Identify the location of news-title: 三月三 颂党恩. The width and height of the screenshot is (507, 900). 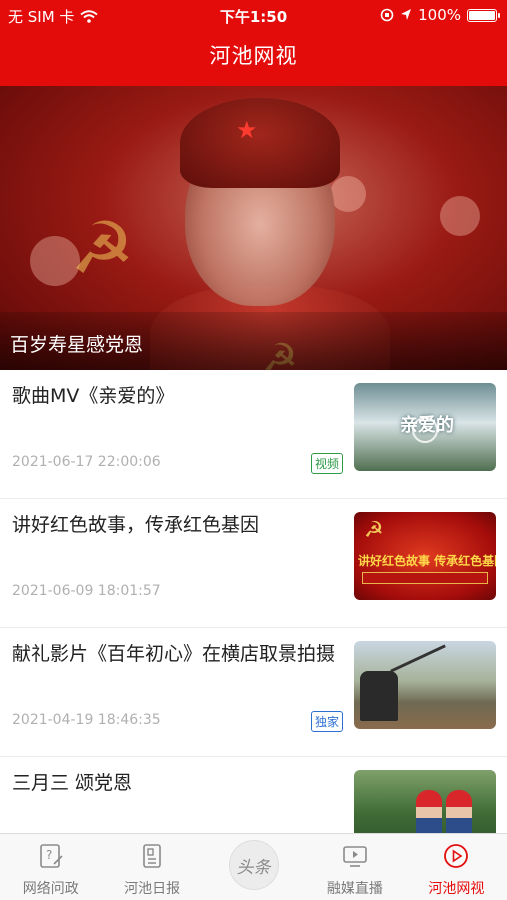
(72, 783).